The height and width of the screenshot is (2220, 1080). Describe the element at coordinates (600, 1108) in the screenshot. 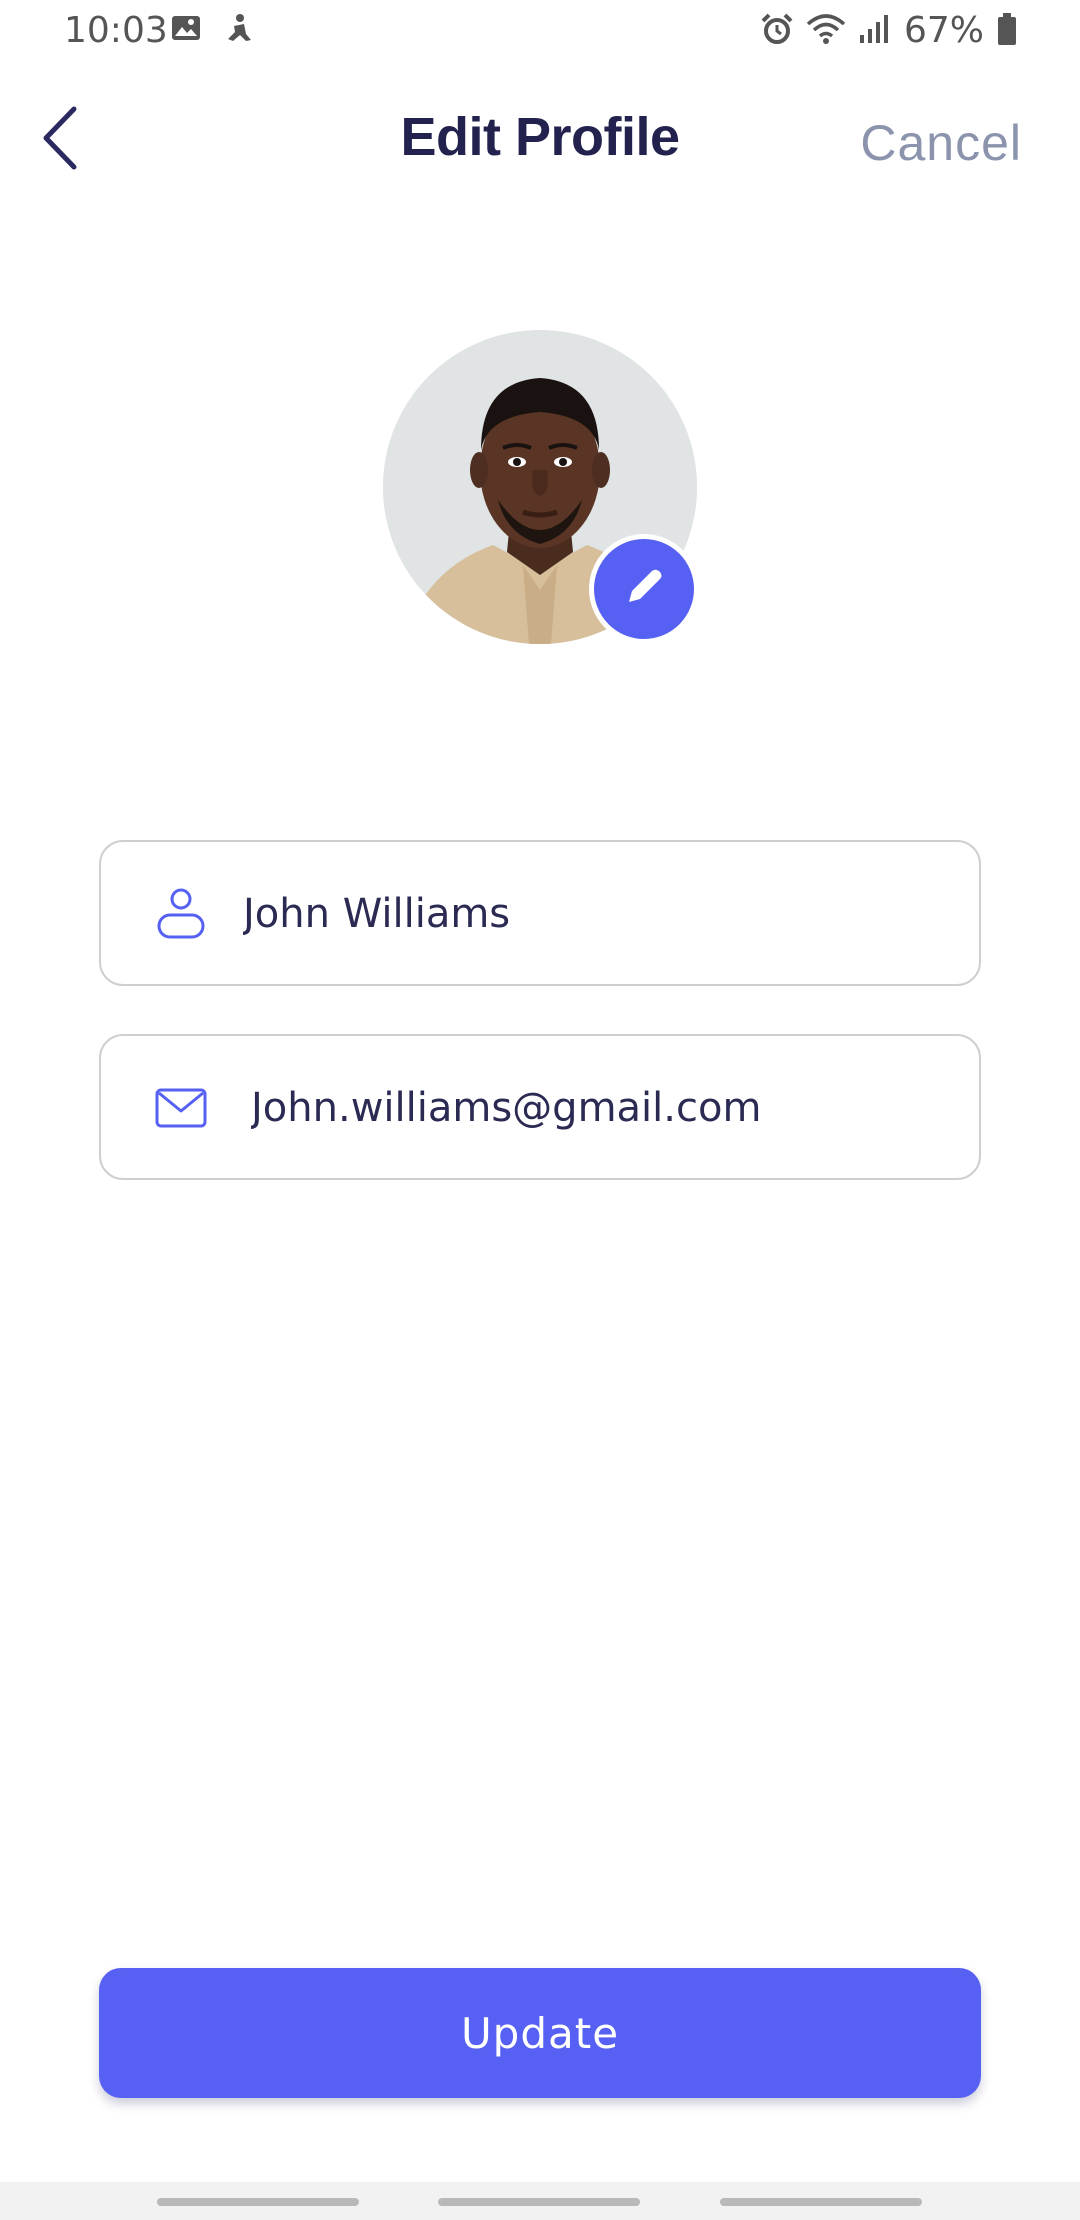

I see `email-input` at that location.